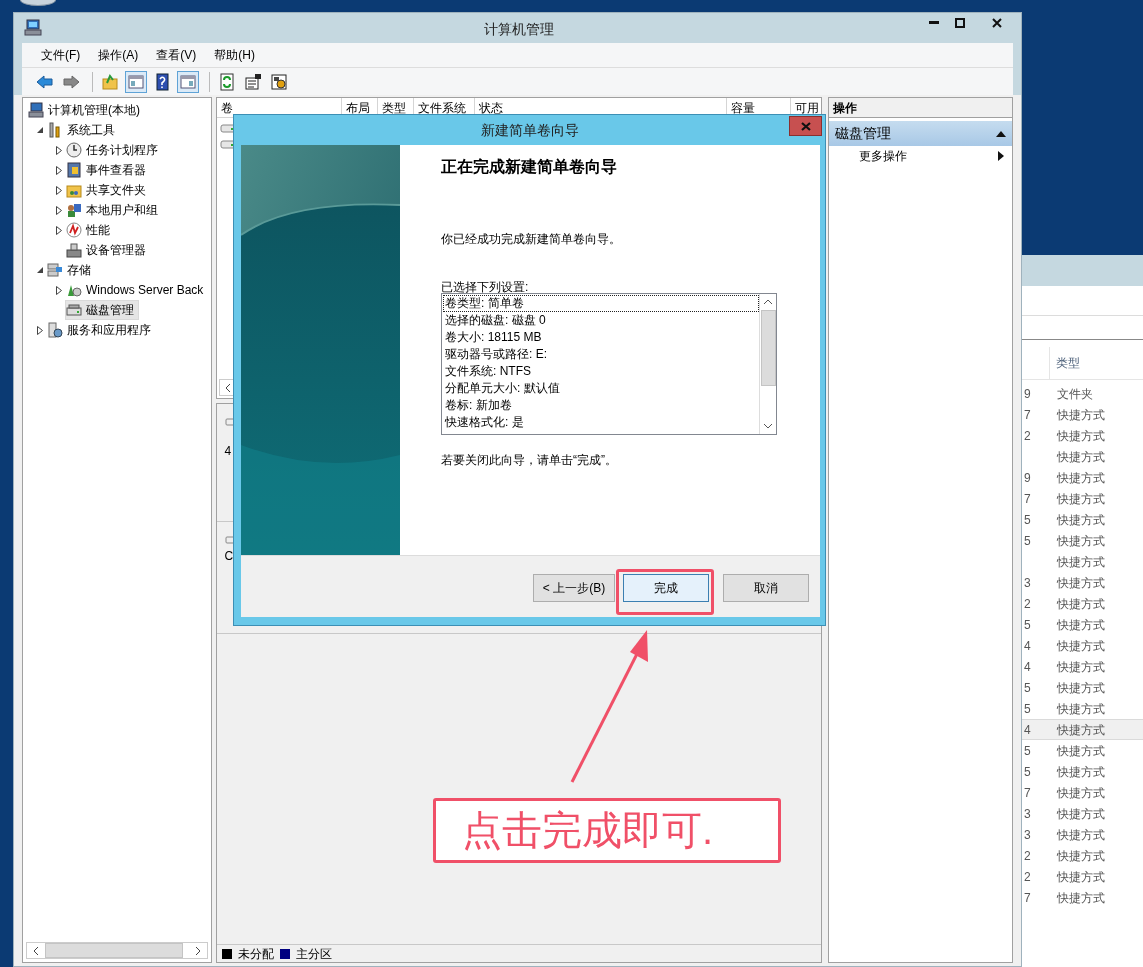  Describe the element at coordinates (176, 55) in the screenshot. I see `menu-item: 查看(V)` at that location.